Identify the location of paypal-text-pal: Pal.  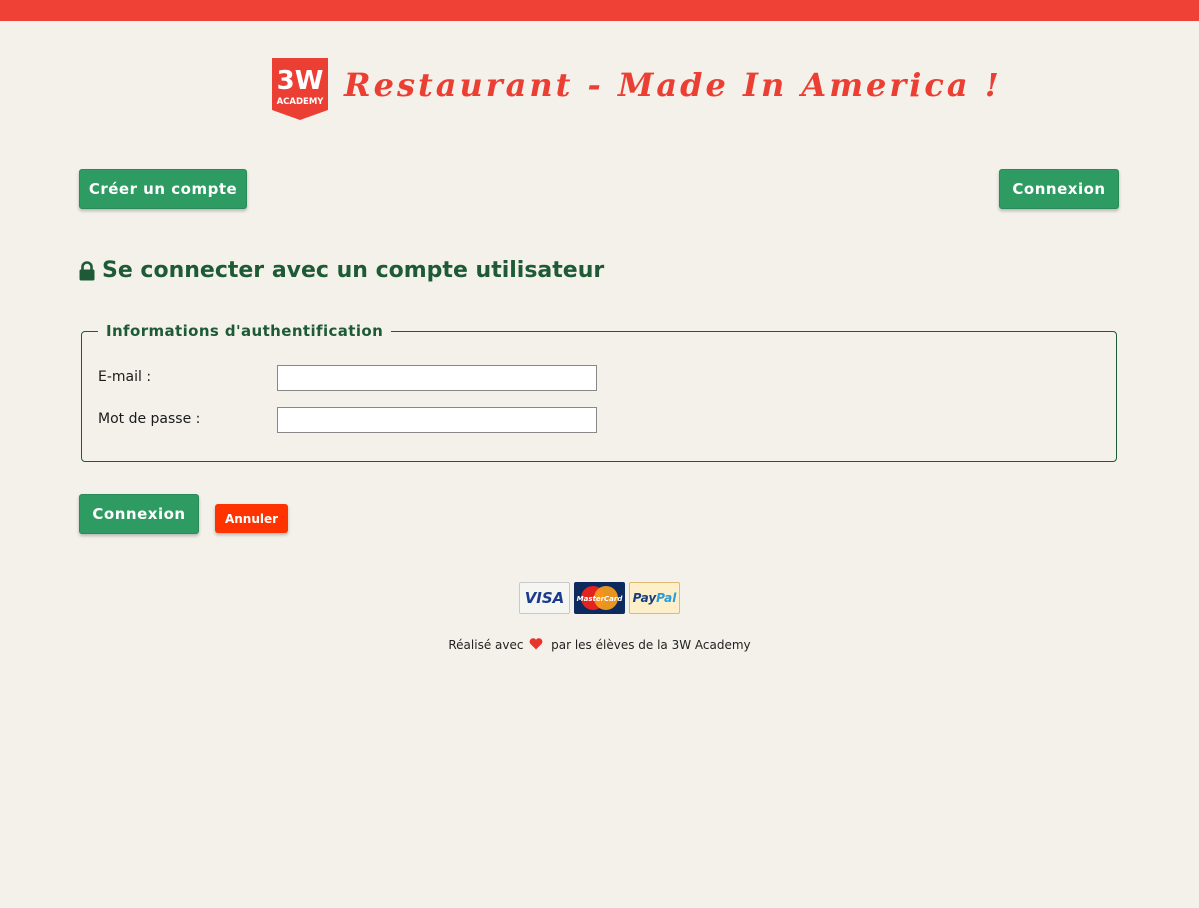
(666, 598).